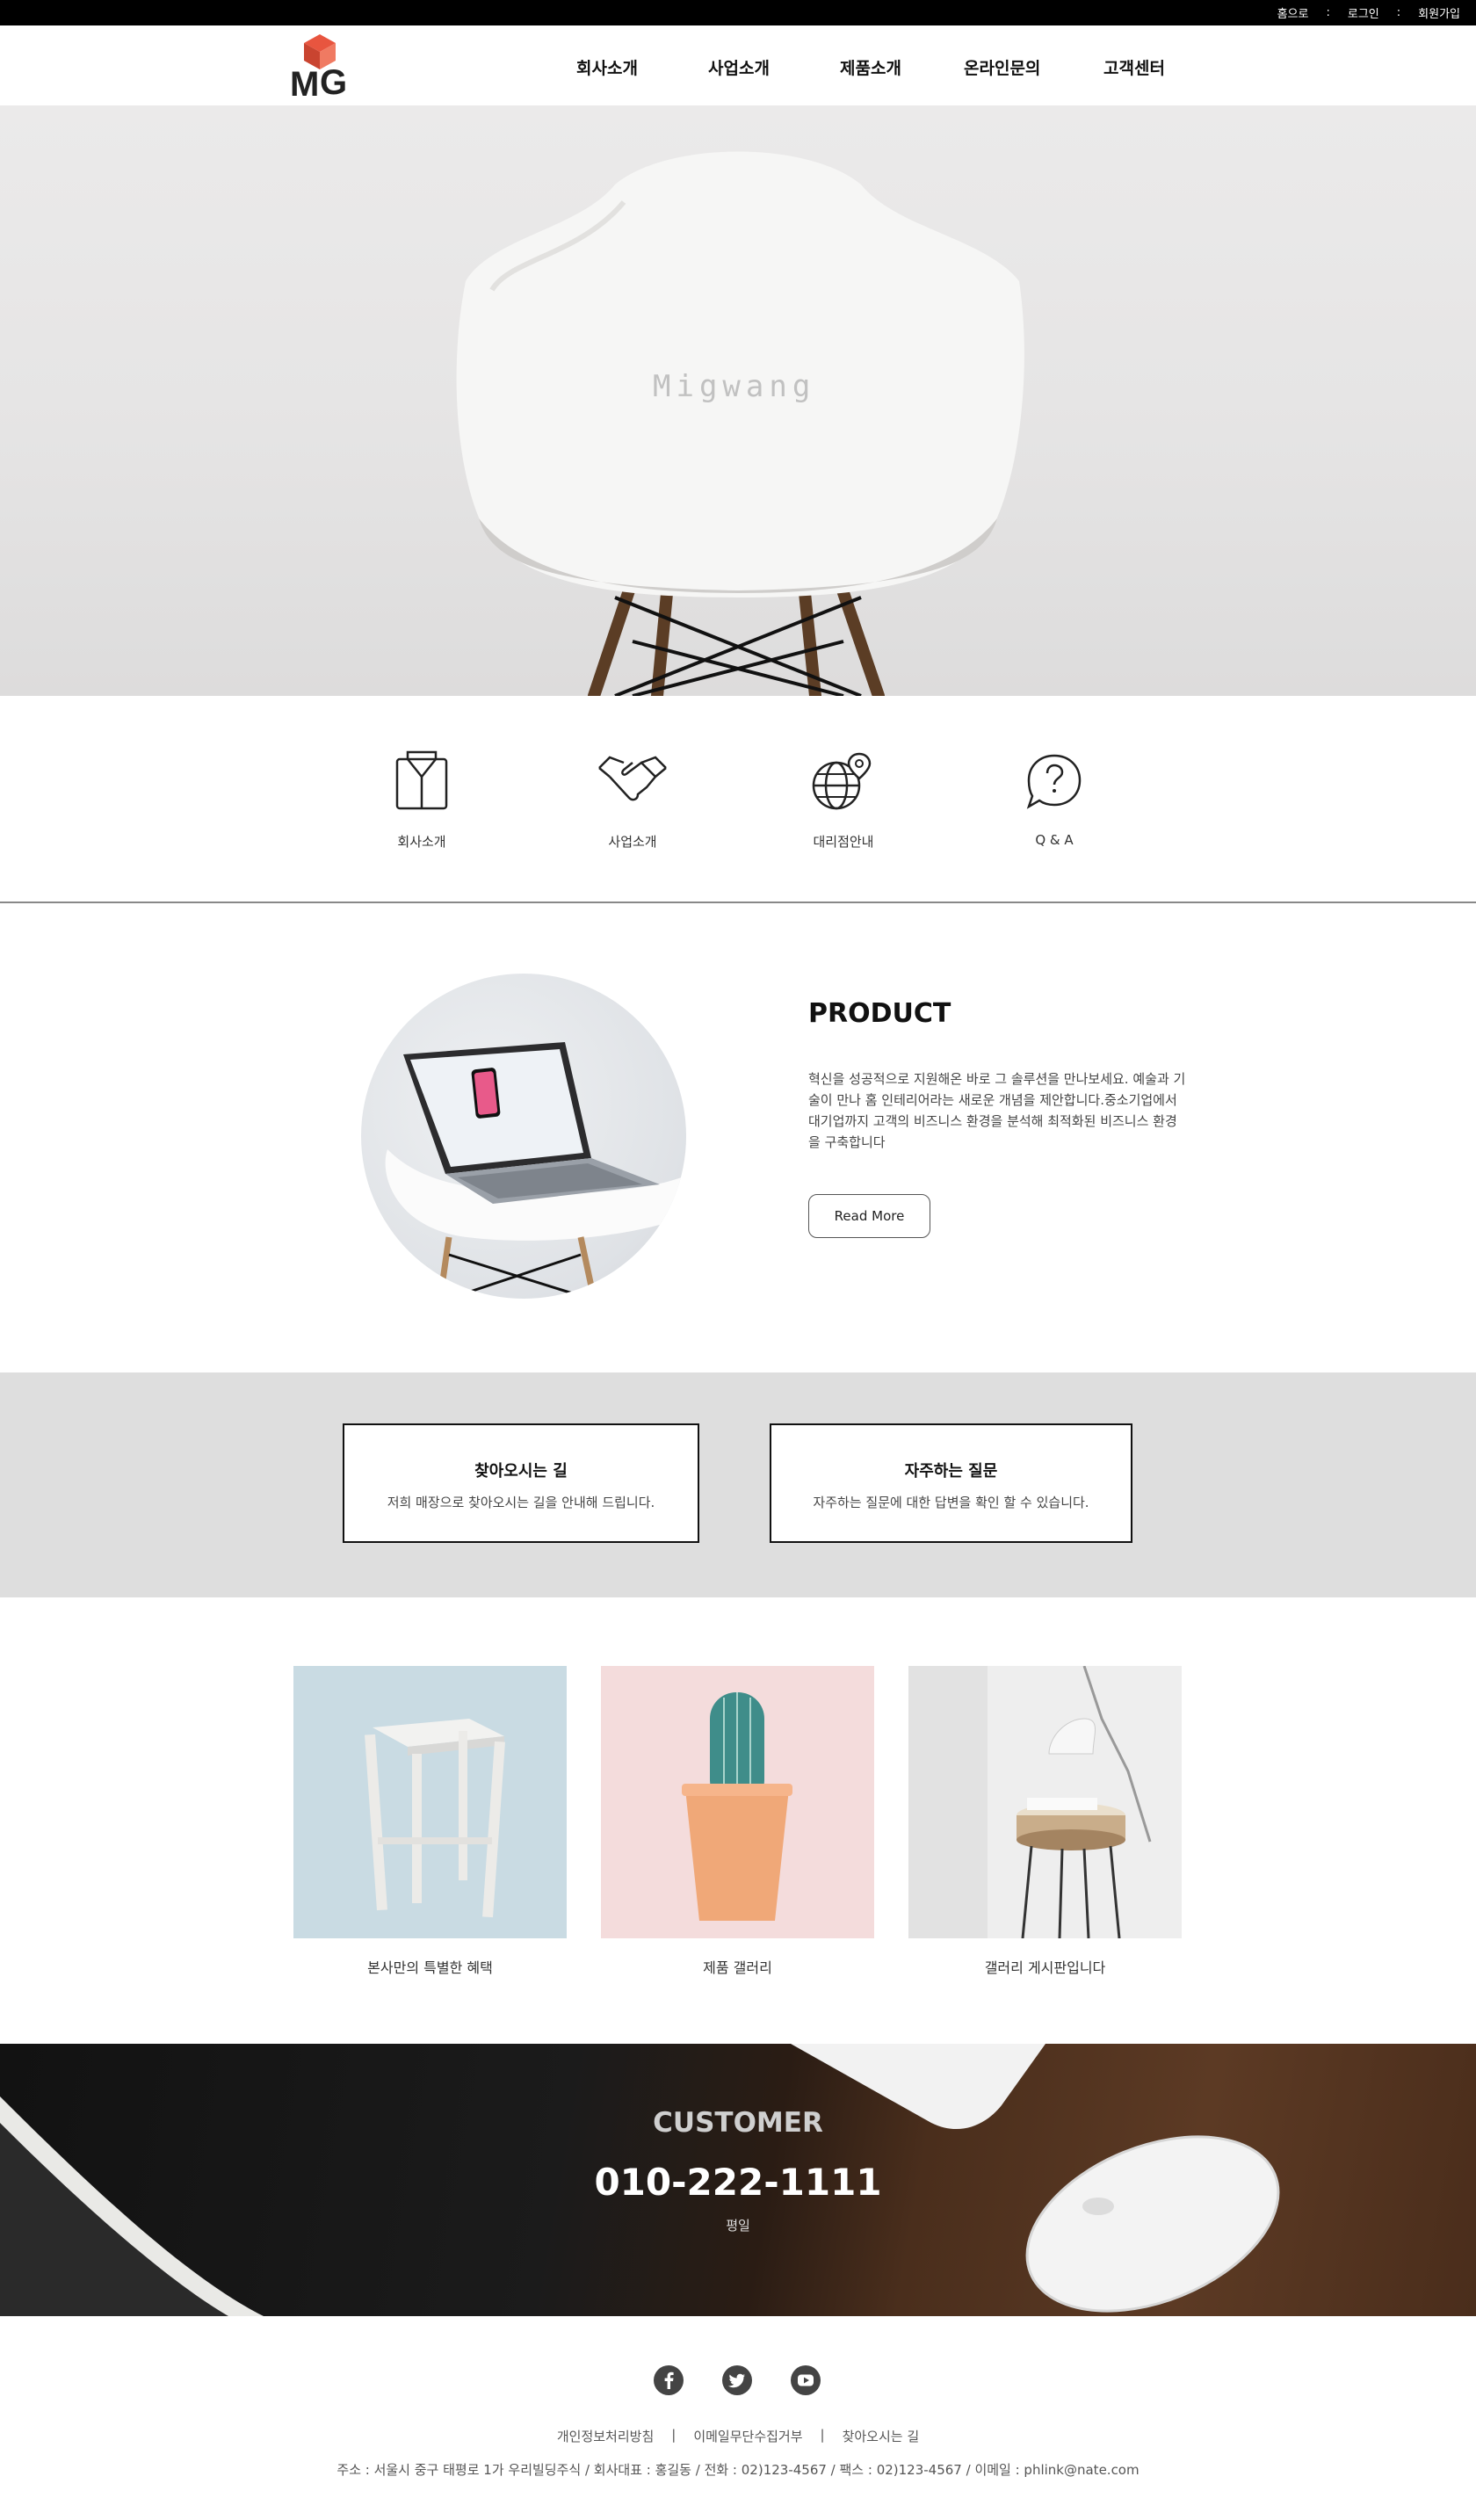 This screenshot has height=2520, width=1476. I want to click on quick-link-qna: Q & A, so click(1054, 799).